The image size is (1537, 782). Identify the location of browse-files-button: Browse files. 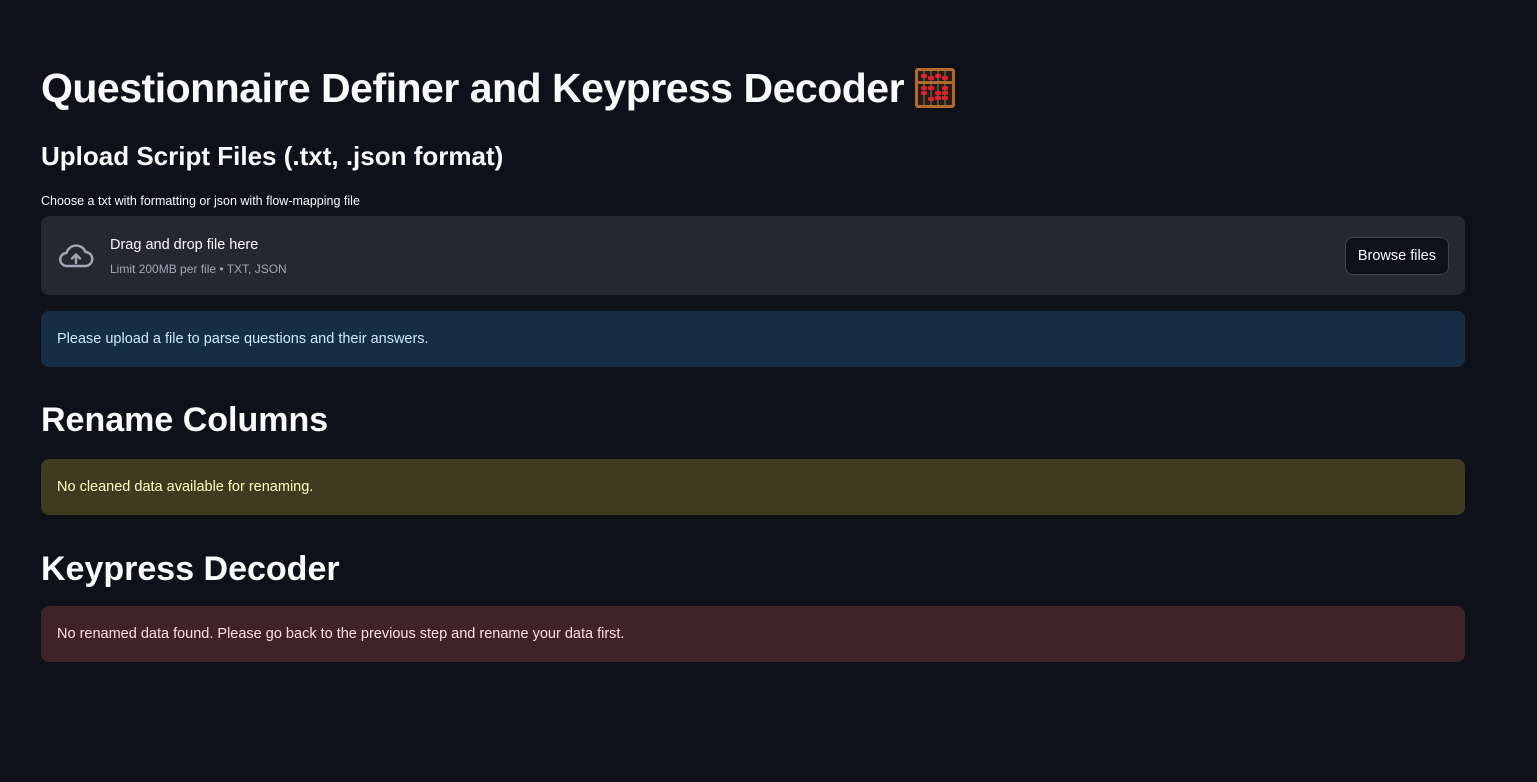
(1396, 256).